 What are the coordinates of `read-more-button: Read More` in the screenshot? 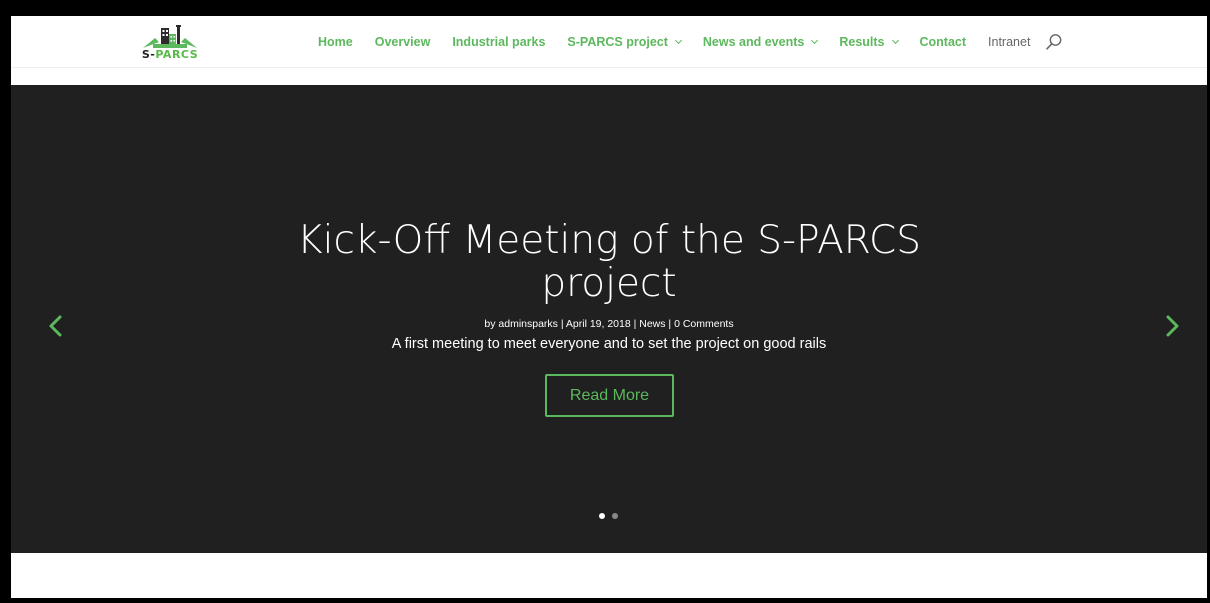 It's located at (609, 395).